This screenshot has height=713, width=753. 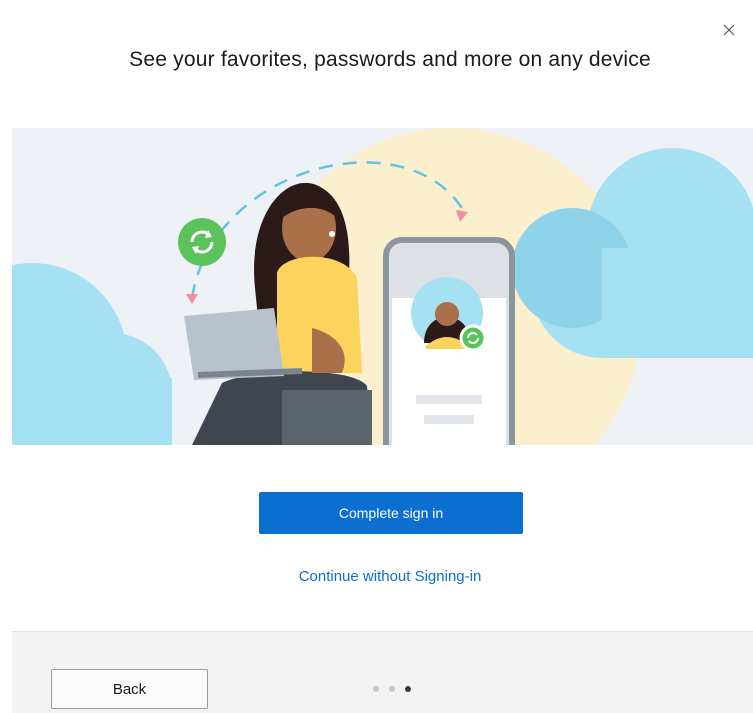 What do you see at coordinates (202, 242) in the screenshot?
I see `sync-icon` at bounding box center [202, 242].